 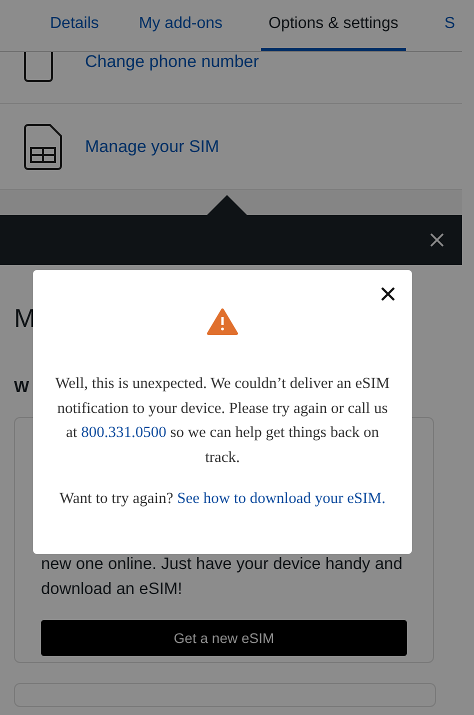 What do you see at coordinates (224, 638) in the screenshot?
I see `get-esim-button: Get a new eSIM` at bounding box center [224, 638].